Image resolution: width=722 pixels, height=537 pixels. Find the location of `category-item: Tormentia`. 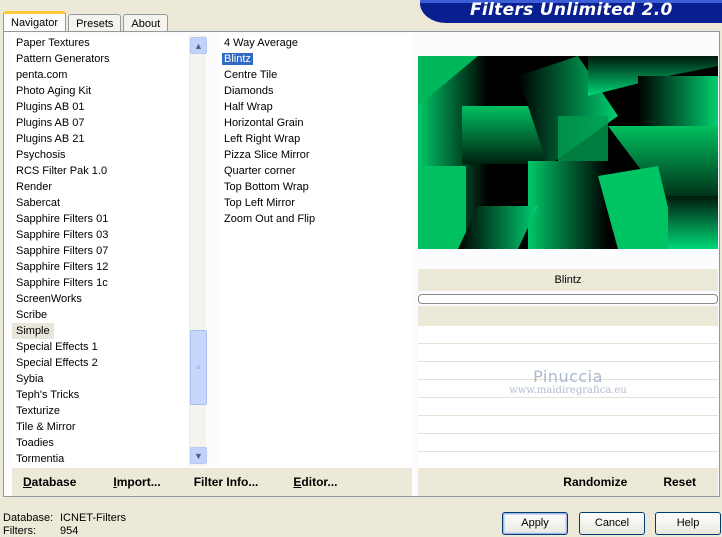

category-item: Tormentia is located at coordinates (100, 459).